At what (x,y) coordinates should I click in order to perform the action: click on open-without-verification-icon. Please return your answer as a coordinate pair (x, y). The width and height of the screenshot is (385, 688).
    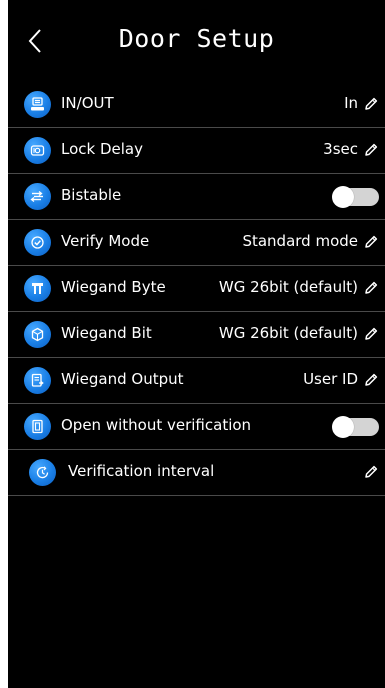
    Looking at the image, I should click on (37, 426).